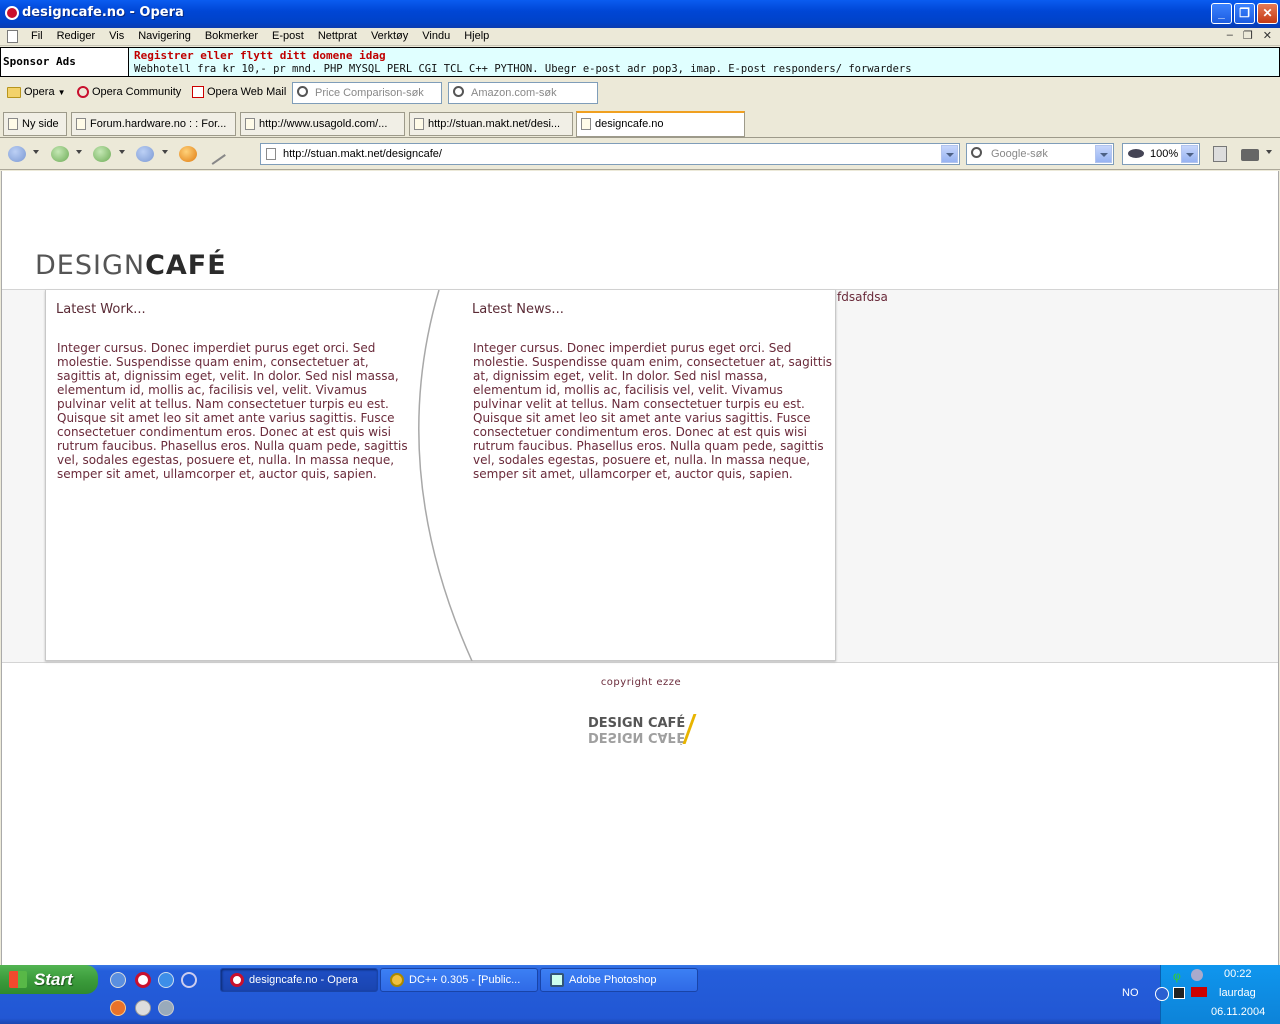 This screenshot has width=1280, height=1024. I want to click on fast-forward-icon, so click(145, 154).